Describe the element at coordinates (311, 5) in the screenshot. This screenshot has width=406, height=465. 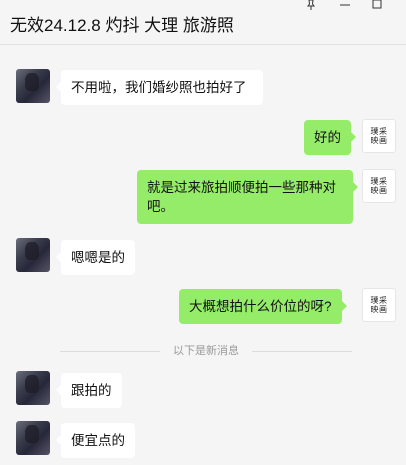
I see `pin-icon` at that location.